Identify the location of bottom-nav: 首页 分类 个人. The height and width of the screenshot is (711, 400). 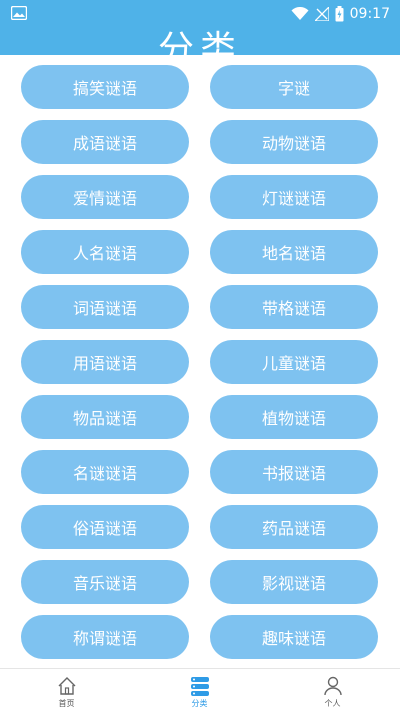
(200, 689).